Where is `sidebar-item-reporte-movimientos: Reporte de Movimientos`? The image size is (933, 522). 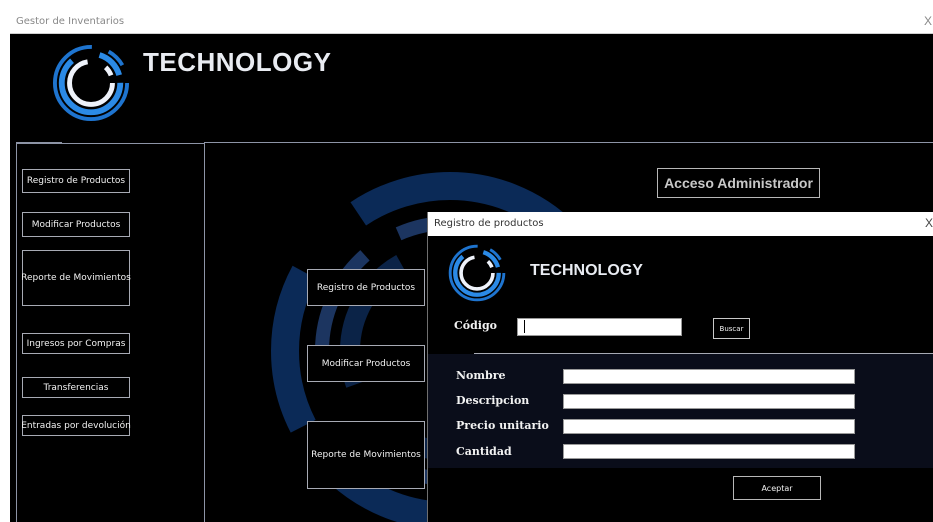 sidebar-item-reporte-movimientos: Reporte de Movimientos is located at coordinates (76, 278).